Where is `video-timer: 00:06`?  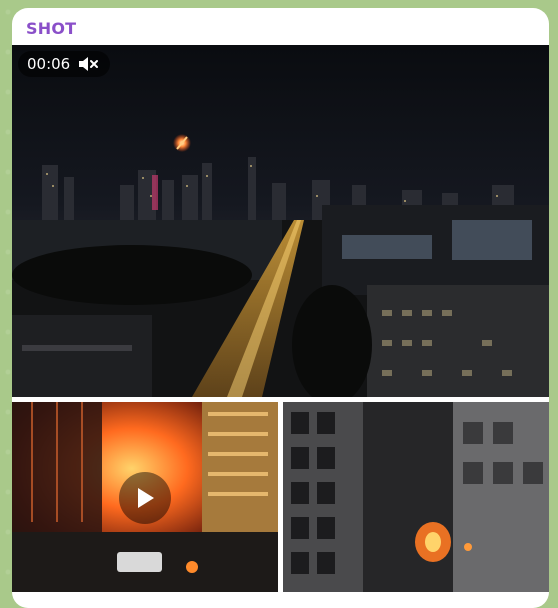
video-timer: 00:06 is located at coordinates (64, 64).